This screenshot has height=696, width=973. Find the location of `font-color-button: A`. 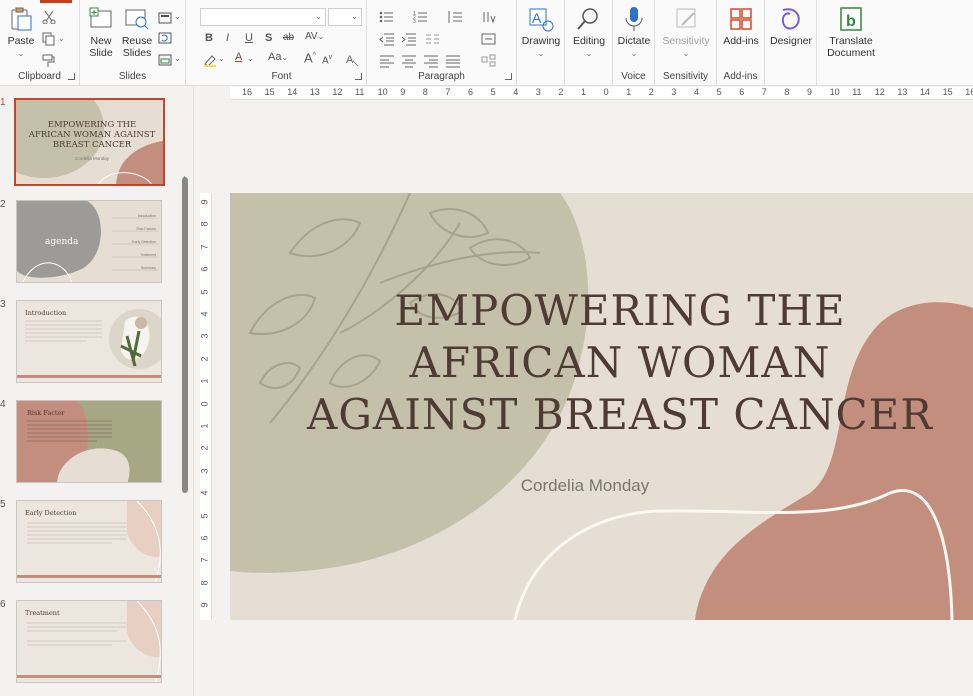

font-color-button: A is located at coordinates (238, 57).